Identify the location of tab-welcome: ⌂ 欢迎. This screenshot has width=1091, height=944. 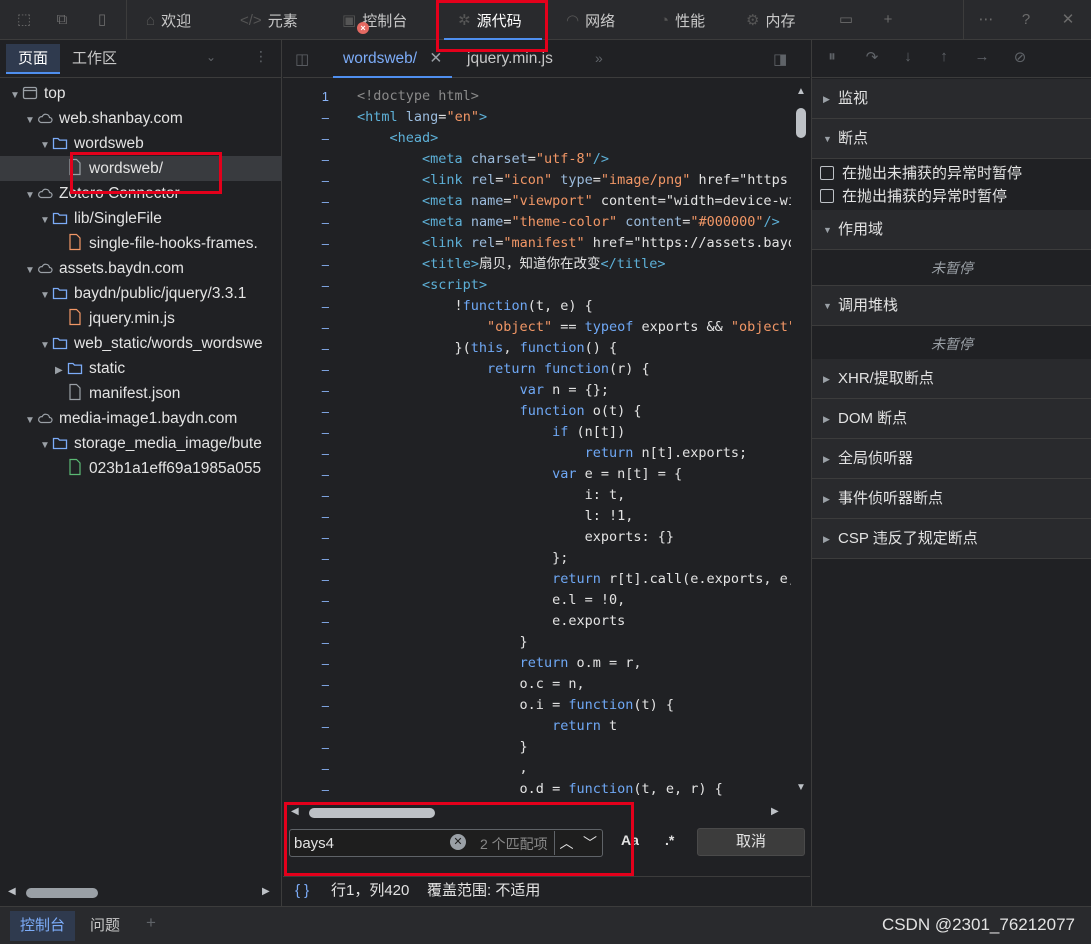
(168, 20).